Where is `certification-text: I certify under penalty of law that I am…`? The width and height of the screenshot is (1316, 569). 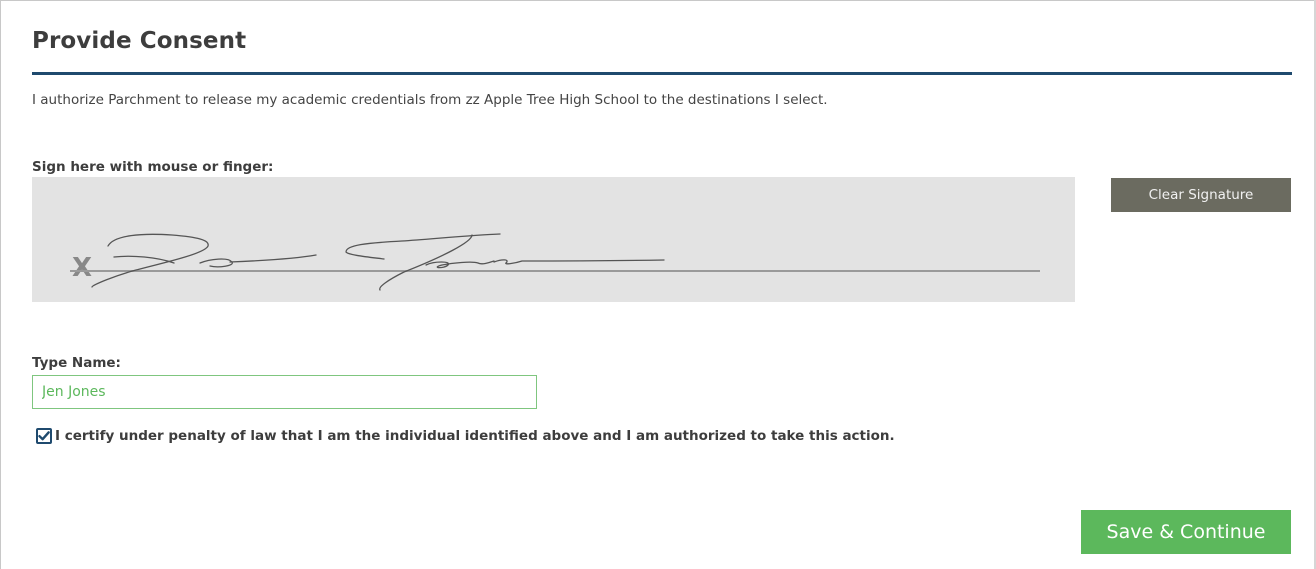 certification-text: I certify under penalty of law that I am… is located at coordinates (475, 436).